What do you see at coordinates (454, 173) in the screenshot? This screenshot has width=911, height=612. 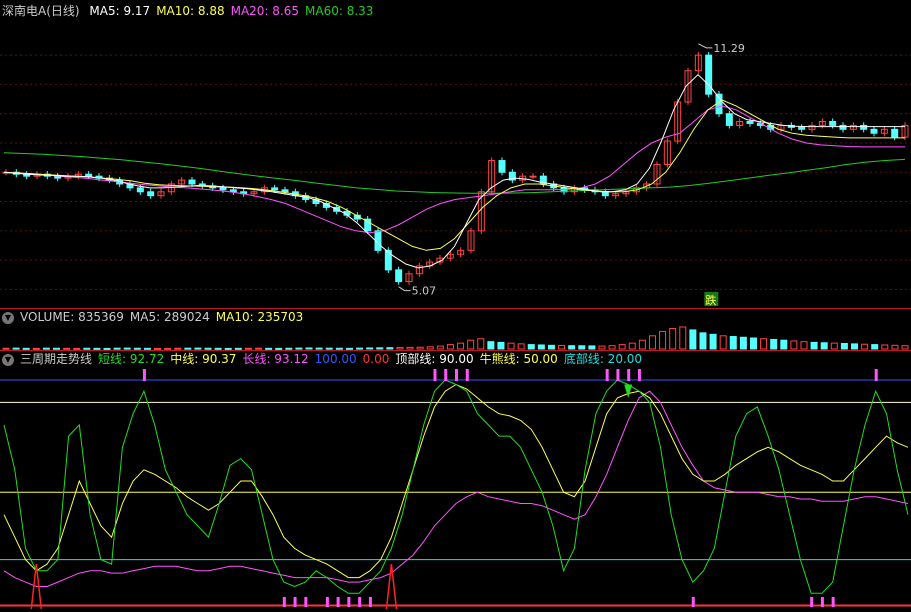 I see `ma60-line` at bounding box center [454, 173].